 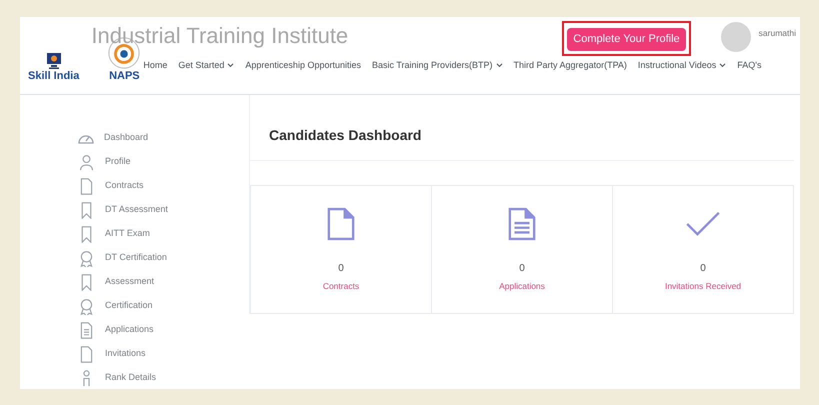 I want to click on sidebar-item: Contracts, so click(x=163, y=186).